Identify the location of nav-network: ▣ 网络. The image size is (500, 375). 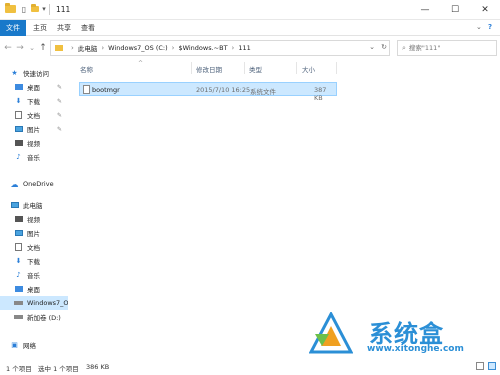
(34, 345).